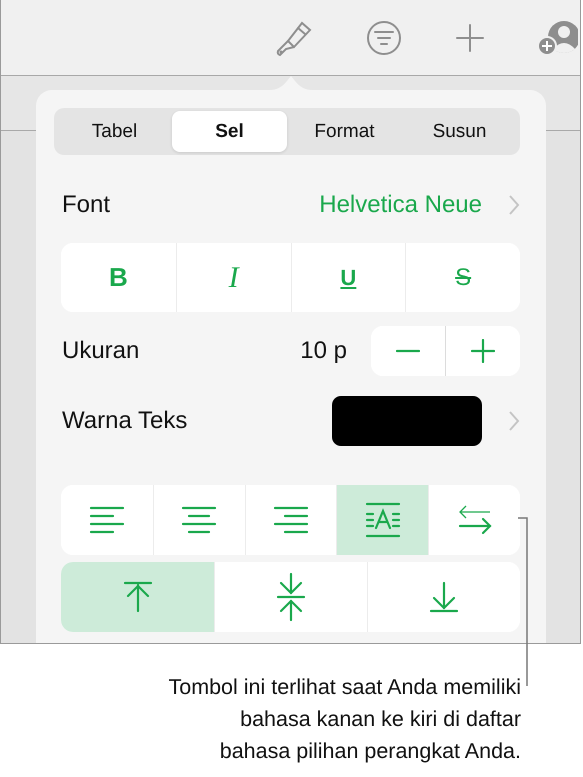 This screenshot has width=583, height=777. What do you see at coordinates (290, 520) in the screenshot?
I see `align-right-icon` at bounding box center [290, 520].